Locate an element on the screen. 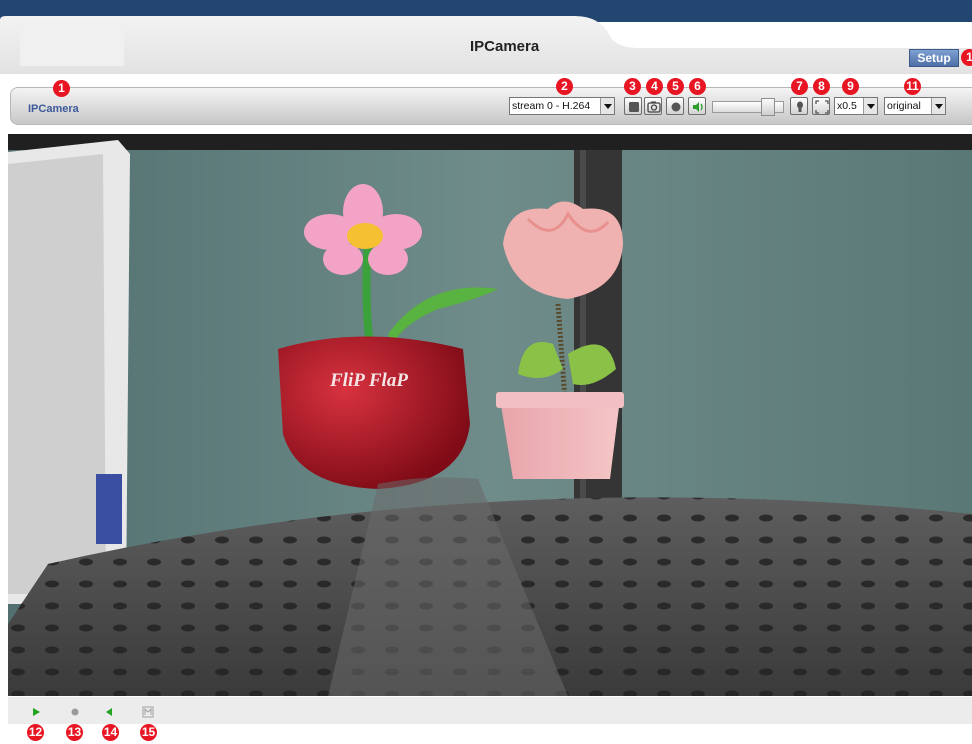  callout-10: 1 is located at coordinates (966, 57).